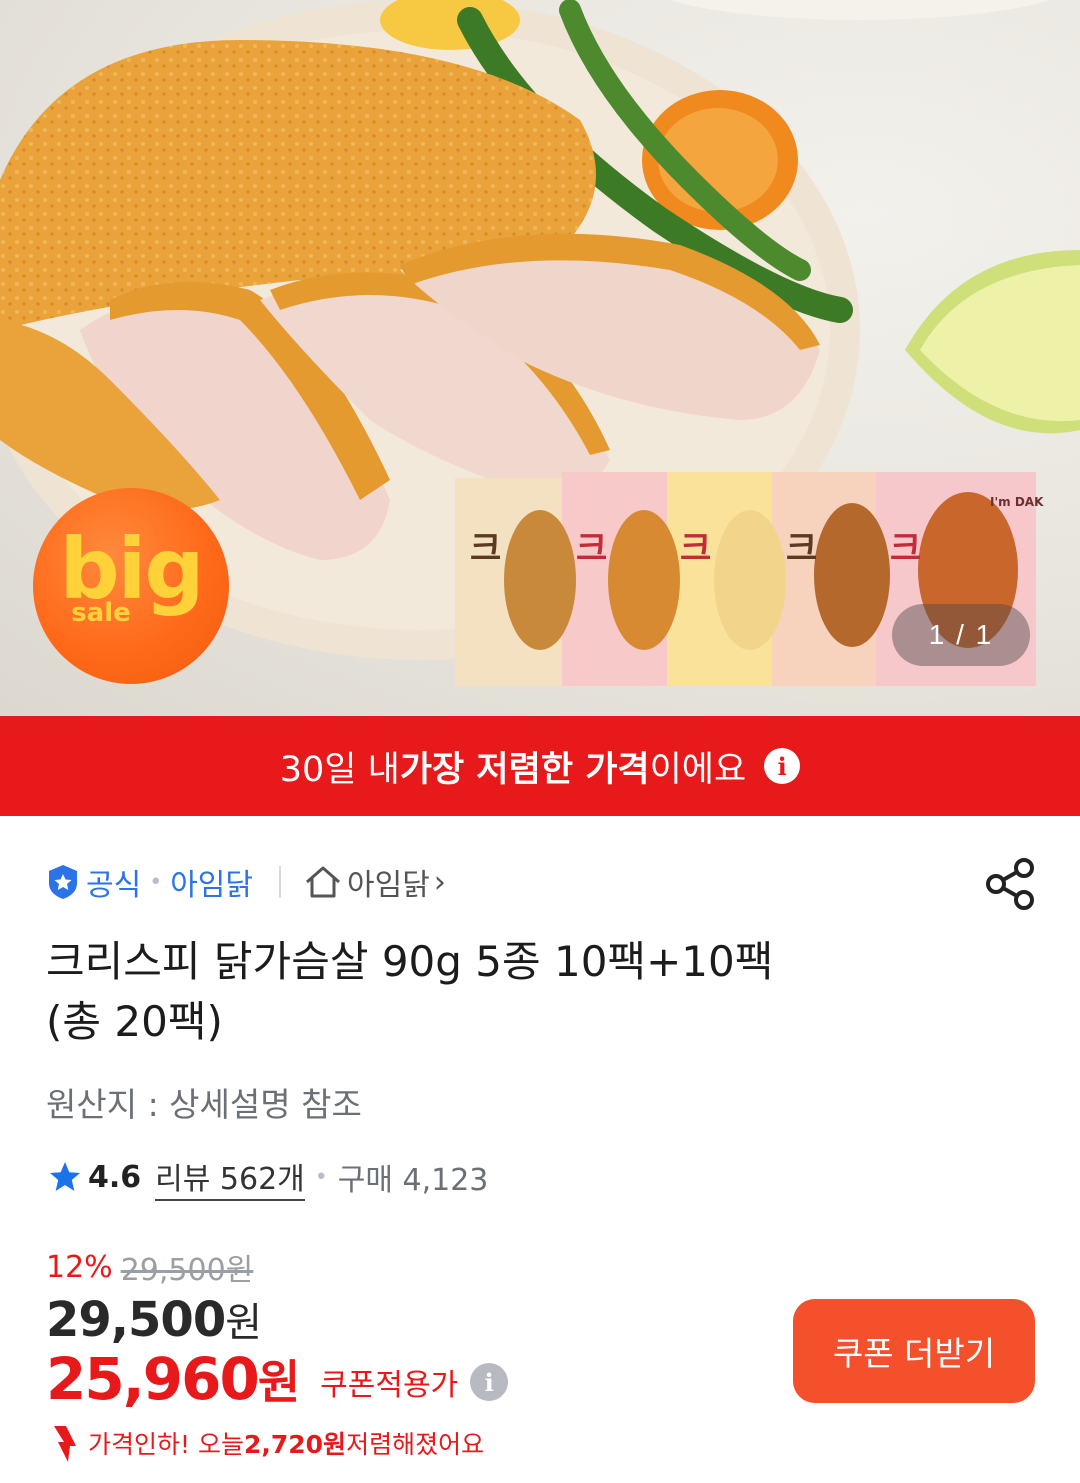  Describe the element at coordinates (280, 882) in the screenshot. I see `divider` at that location.